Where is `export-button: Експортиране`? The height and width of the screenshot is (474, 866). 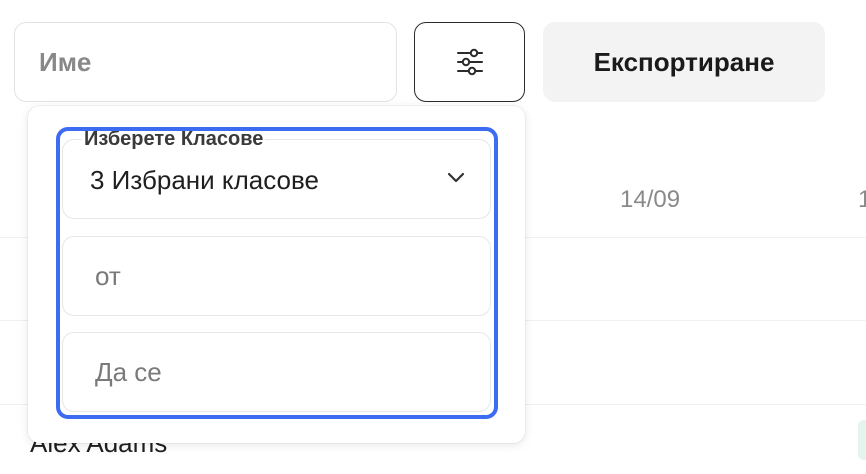 export-button: Експортиране is located at coordinates (684, 62).